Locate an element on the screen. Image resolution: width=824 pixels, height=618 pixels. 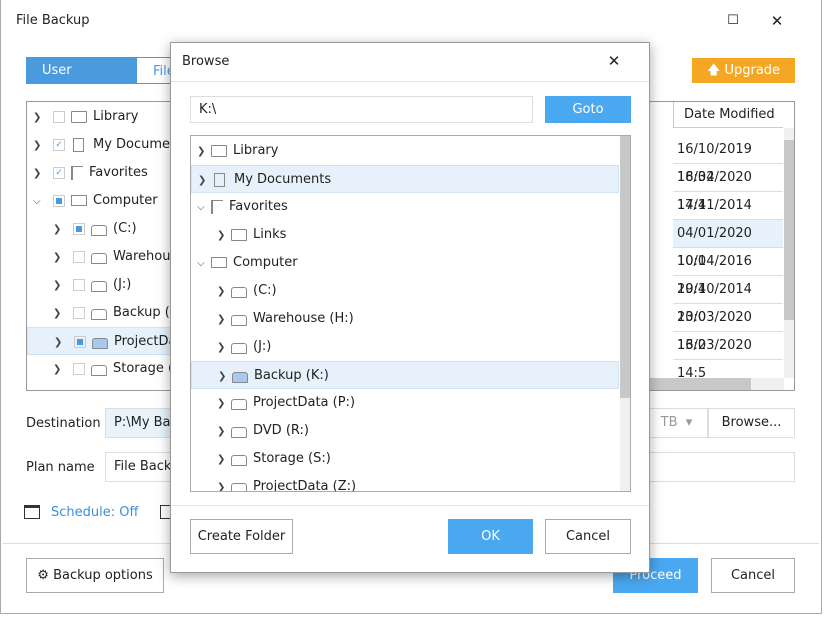
upgrade-button: 🡅 Upgrade is located at coordinates (743, 70).